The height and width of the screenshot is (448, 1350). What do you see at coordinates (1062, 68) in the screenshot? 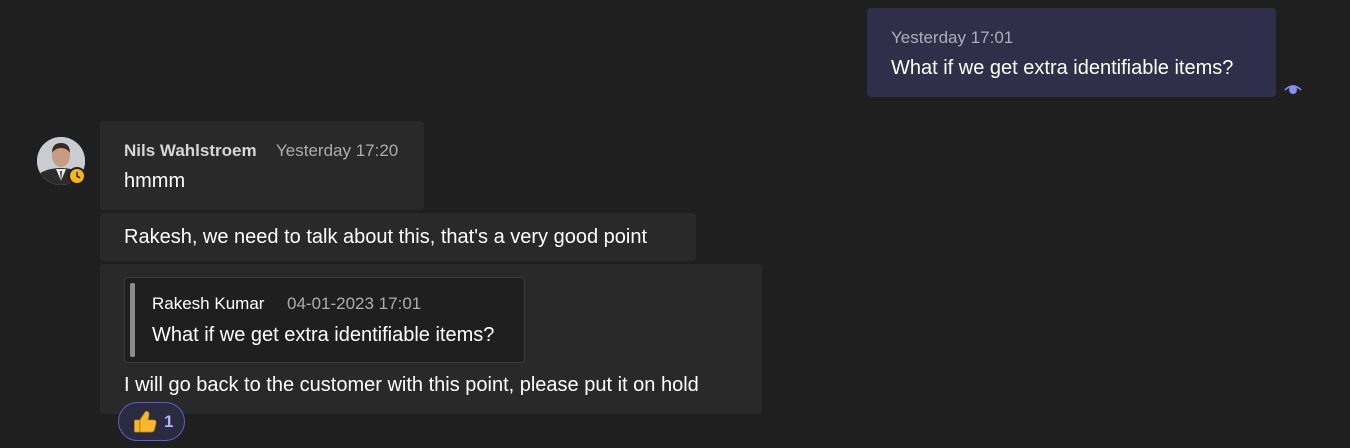
I see `message-text: What if we get extra identifiable items?` at bounding box center [1062, 68].